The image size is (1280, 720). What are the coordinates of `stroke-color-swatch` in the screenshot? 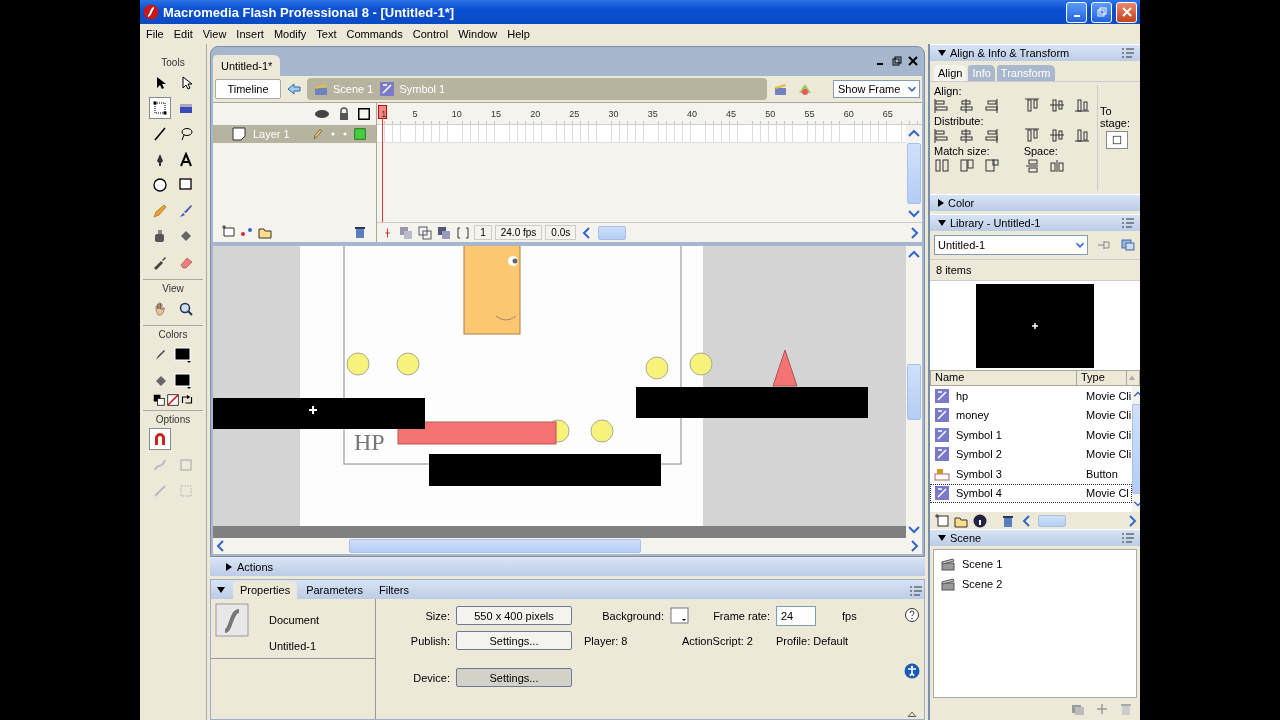 It's located at (183, 355).